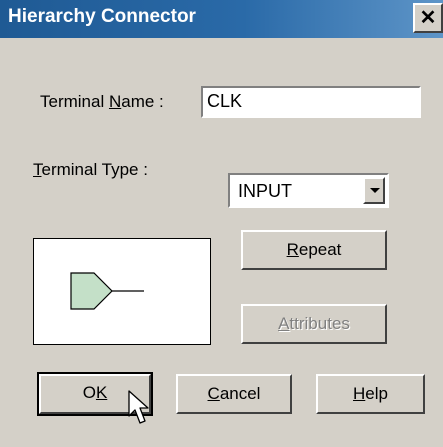 Image resolution: width=443 pixels, height=447 pixels. Describe the element at coordinates (89, 392) in the screenshot. I see `ok-label-first: O` at that location.